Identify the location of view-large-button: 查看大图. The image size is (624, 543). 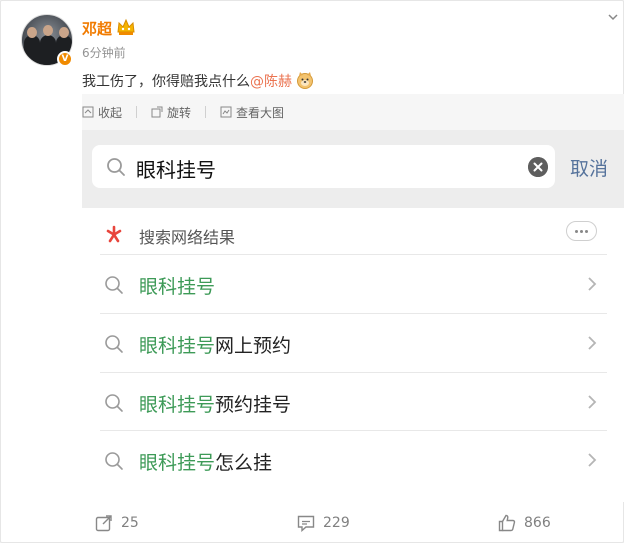
(252, 112).